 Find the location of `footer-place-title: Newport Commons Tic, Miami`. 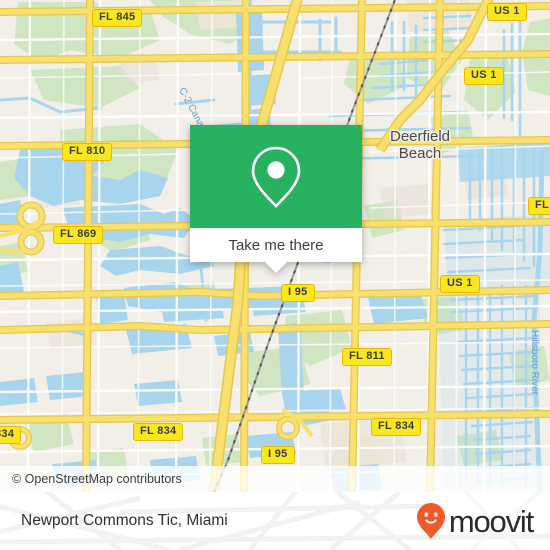

footer-place-title: Newport Commons Tic, Miami is located at coordinates (124, 520).